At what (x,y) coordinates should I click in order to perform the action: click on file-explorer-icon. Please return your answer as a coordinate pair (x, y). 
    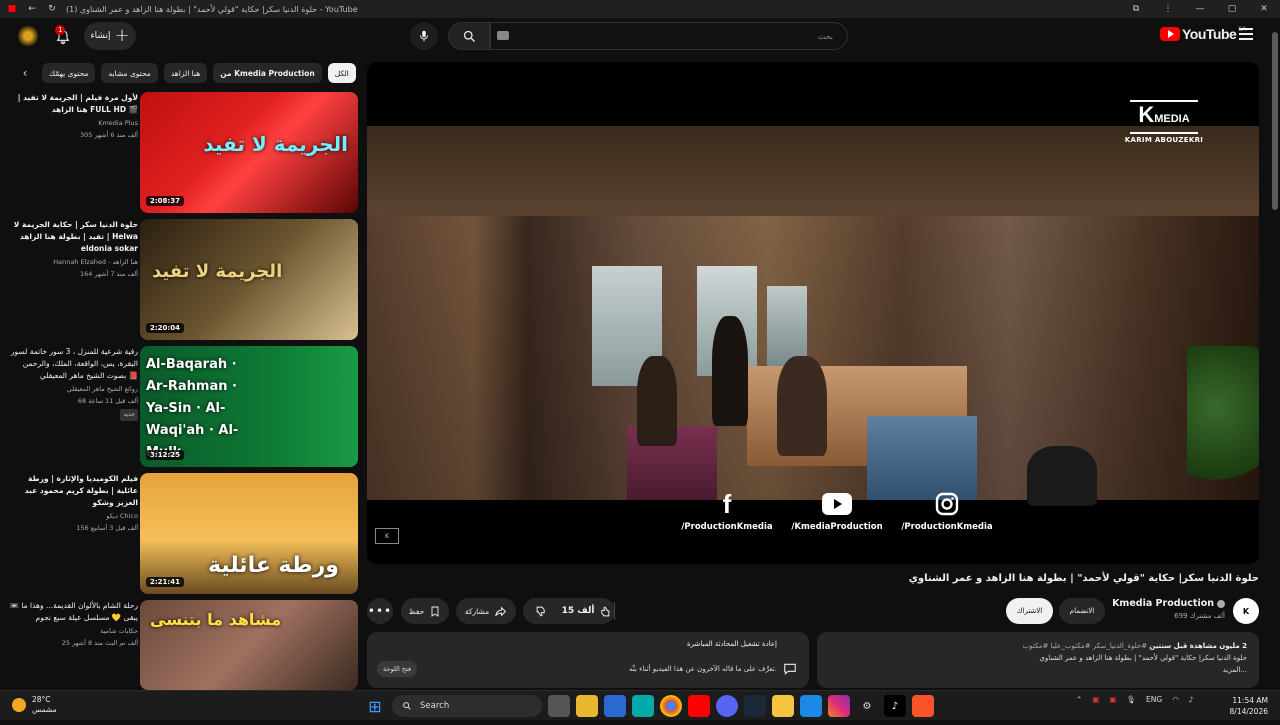
    Looking at the image, I should click on (587, 706).